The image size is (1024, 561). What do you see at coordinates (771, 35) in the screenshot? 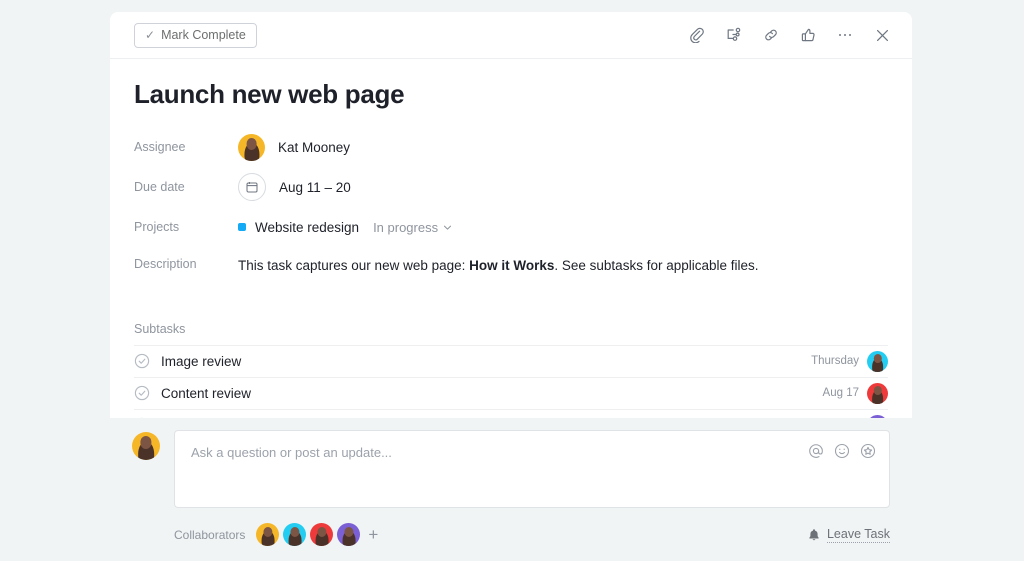
I see `link-icon` at bounding box center [771, 35].